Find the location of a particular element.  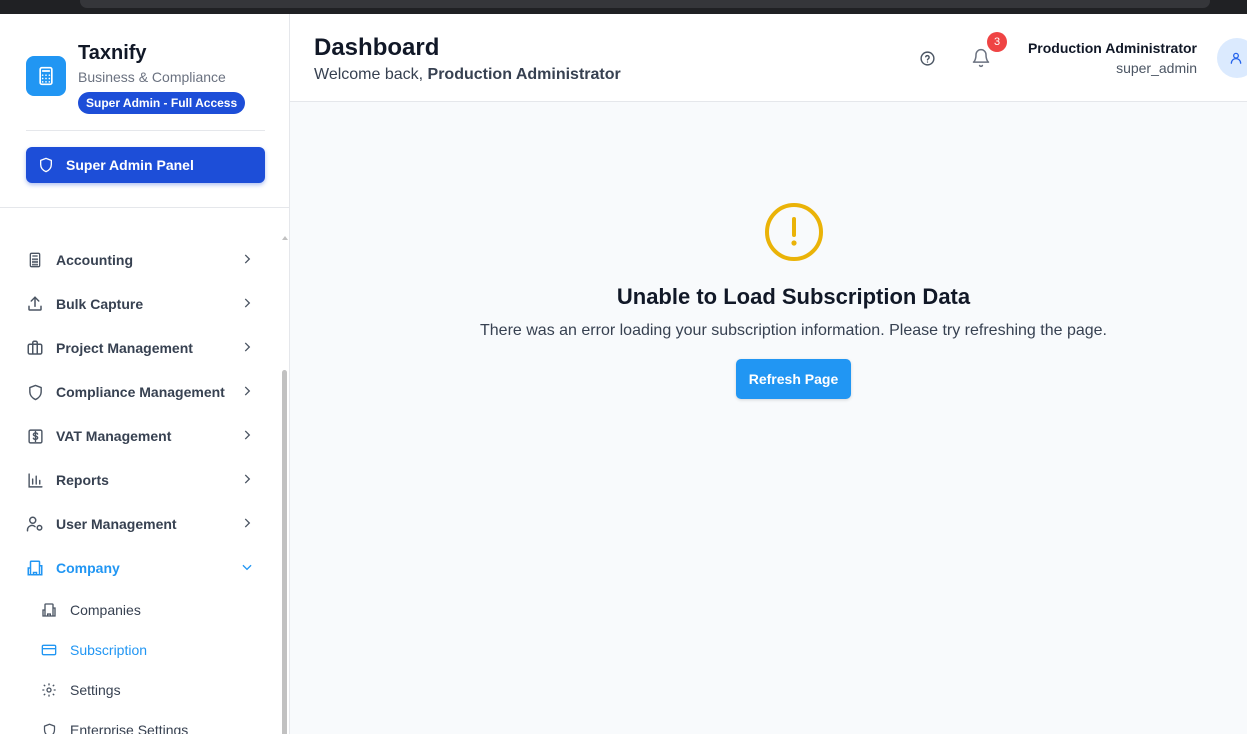

sidebar-subitem-companies: Companies is located at coordinates (140, 610).